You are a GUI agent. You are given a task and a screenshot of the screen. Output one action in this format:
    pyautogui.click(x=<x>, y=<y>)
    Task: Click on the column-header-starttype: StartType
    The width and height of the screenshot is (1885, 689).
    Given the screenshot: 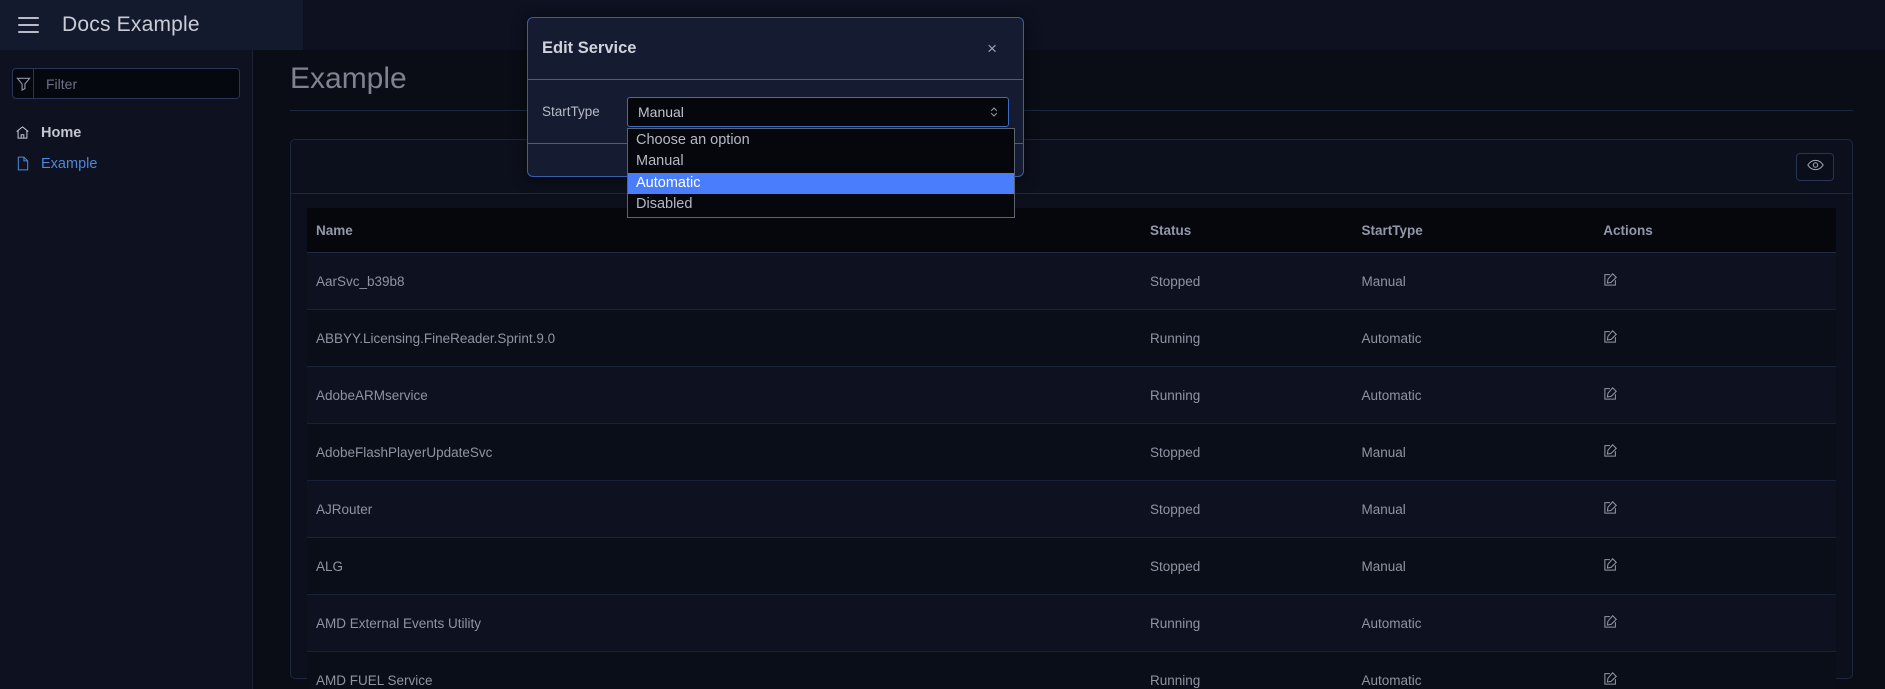 What is the action you would take?
    pyautogui.click(x=1473, y=230)
    